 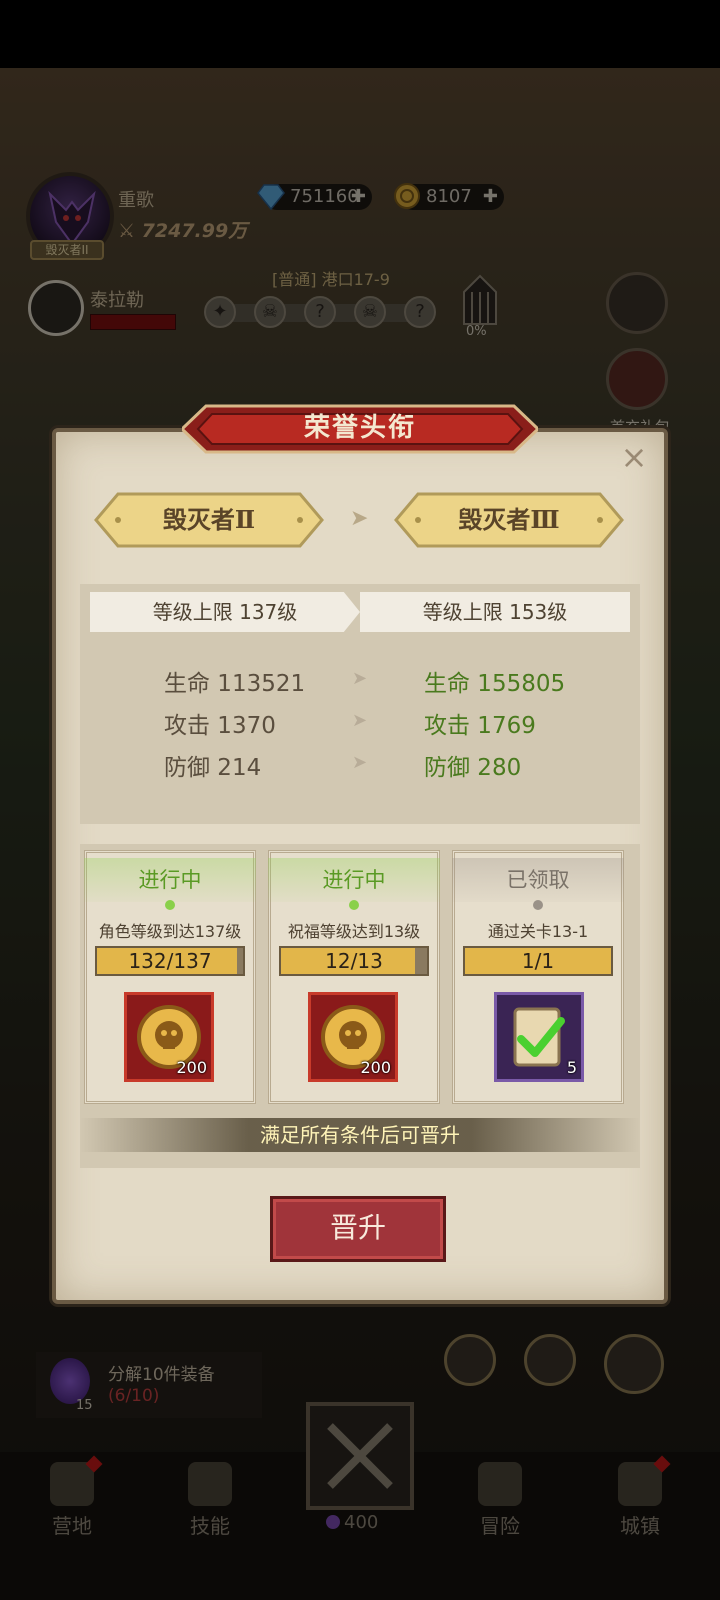 I want to click on progress-text: 12/13, so click(x=354, y=961).